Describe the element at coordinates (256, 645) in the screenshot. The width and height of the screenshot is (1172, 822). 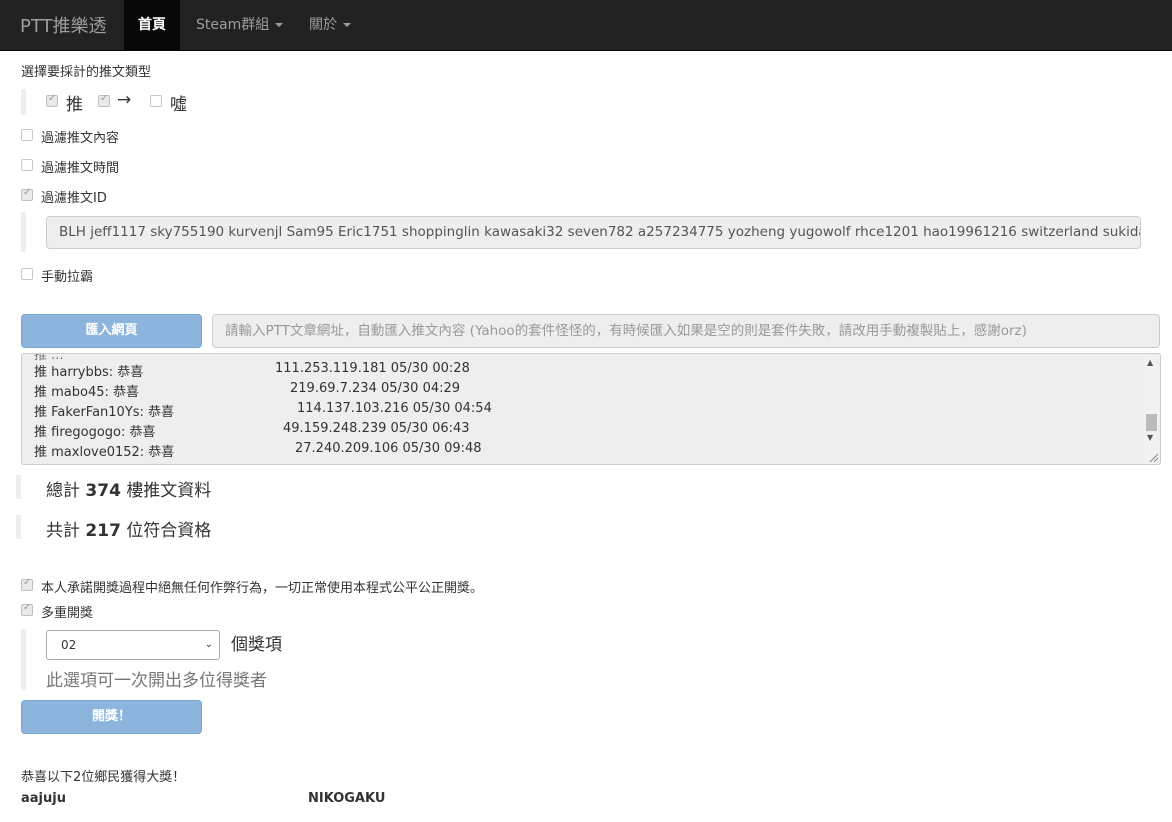
I see `prize-count-unit: 個獎項` at that location.